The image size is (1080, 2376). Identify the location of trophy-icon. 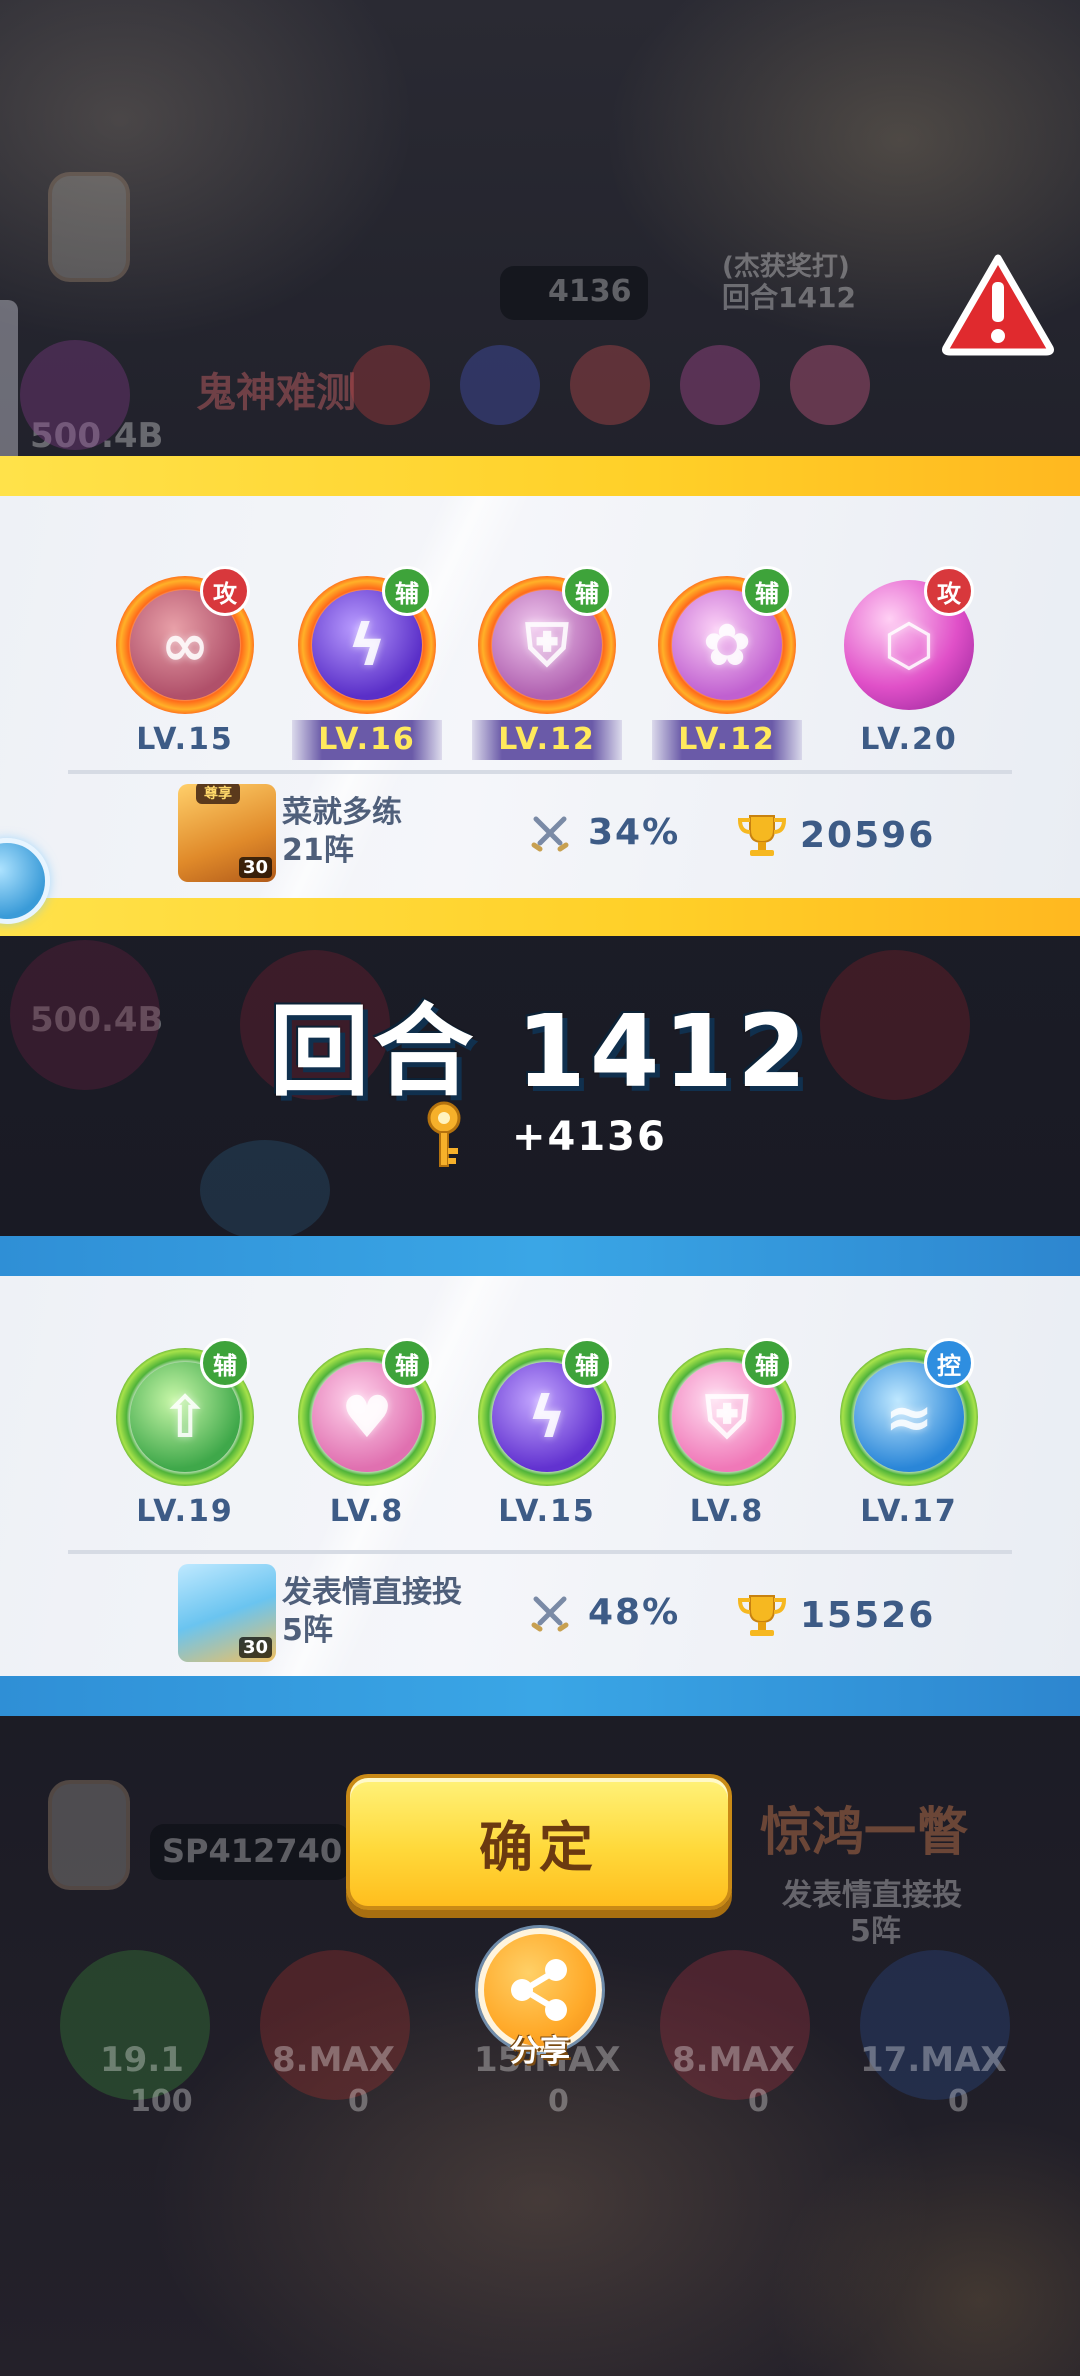
(762, 1615).